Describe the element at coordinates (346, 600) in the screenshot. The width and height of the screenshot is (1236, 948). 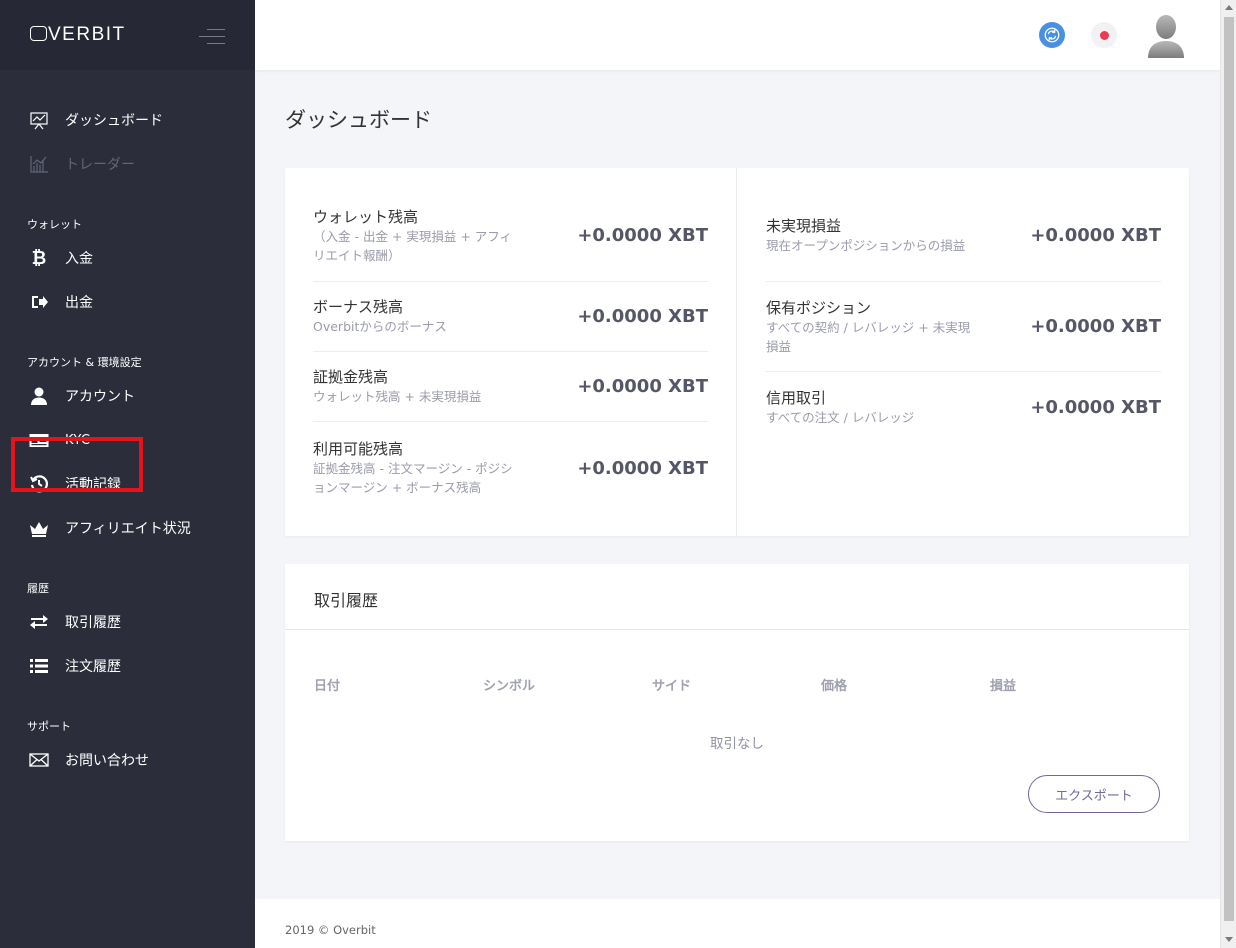
I see `trade-history-title: 取引履歴` at that location.